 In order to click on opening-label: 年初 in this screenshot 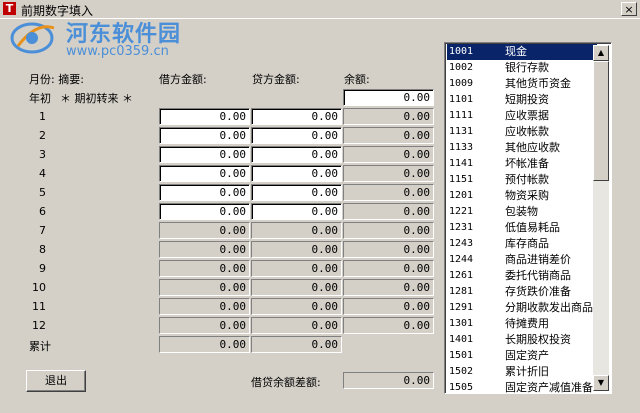, I will do `click(40, 98)`.